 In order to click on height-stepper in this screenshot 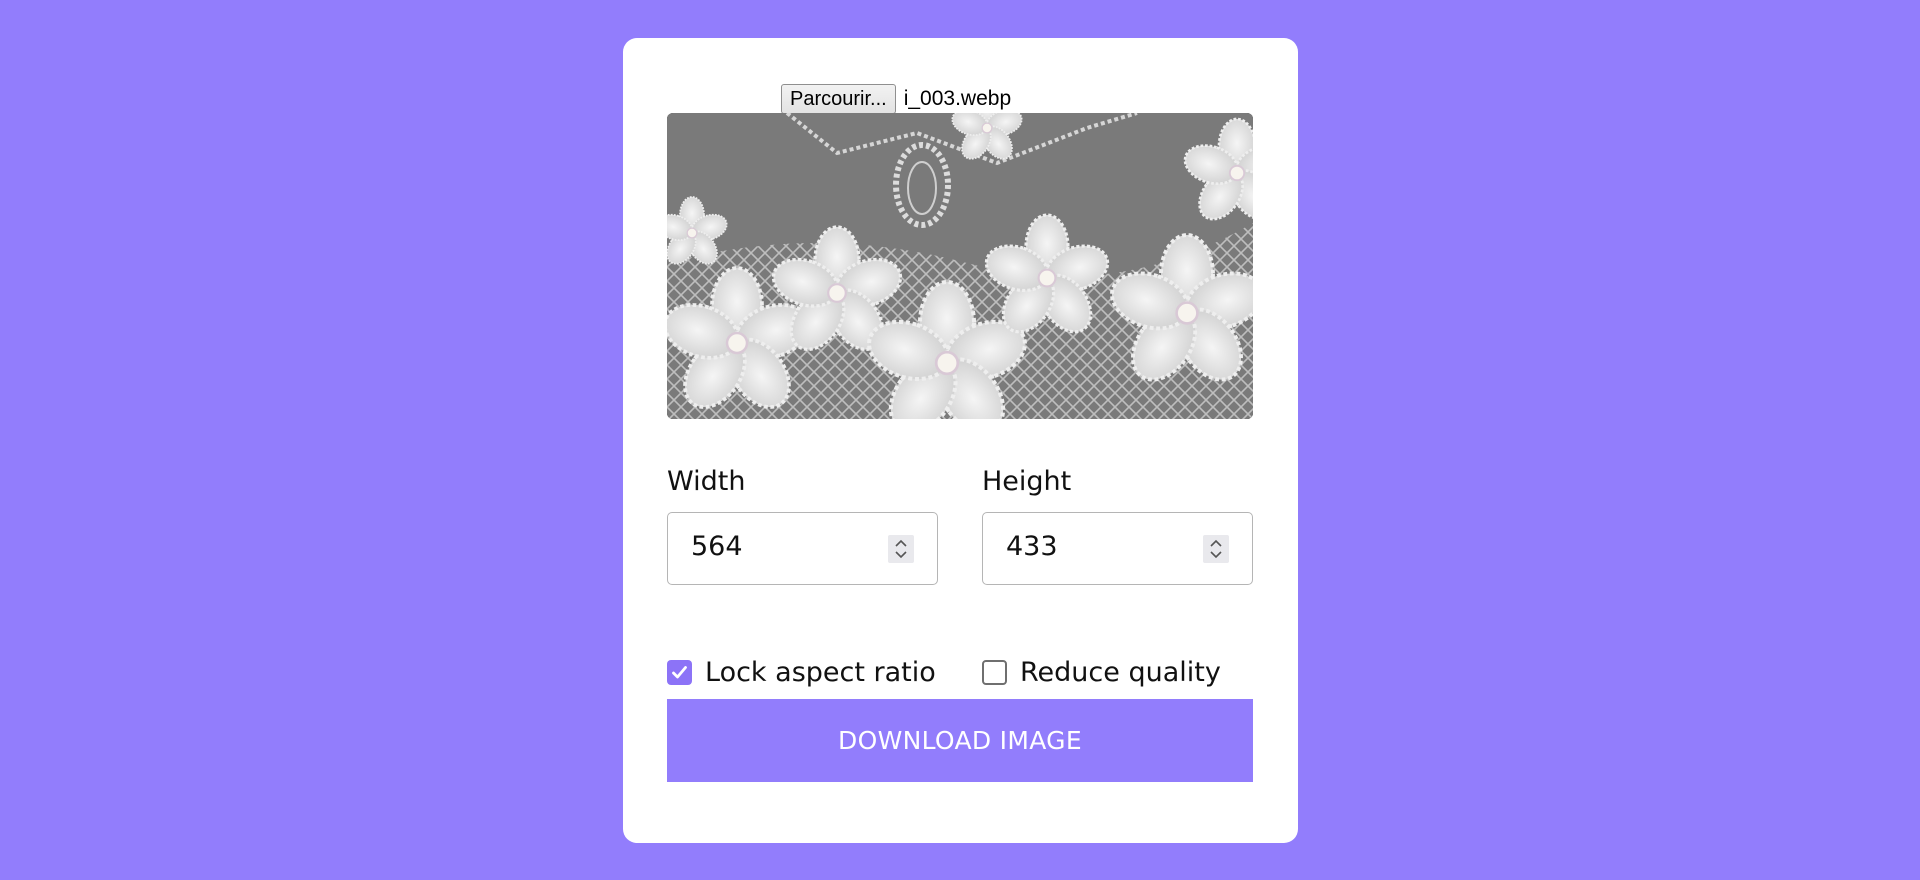, I will do `click(1216, 549)`.